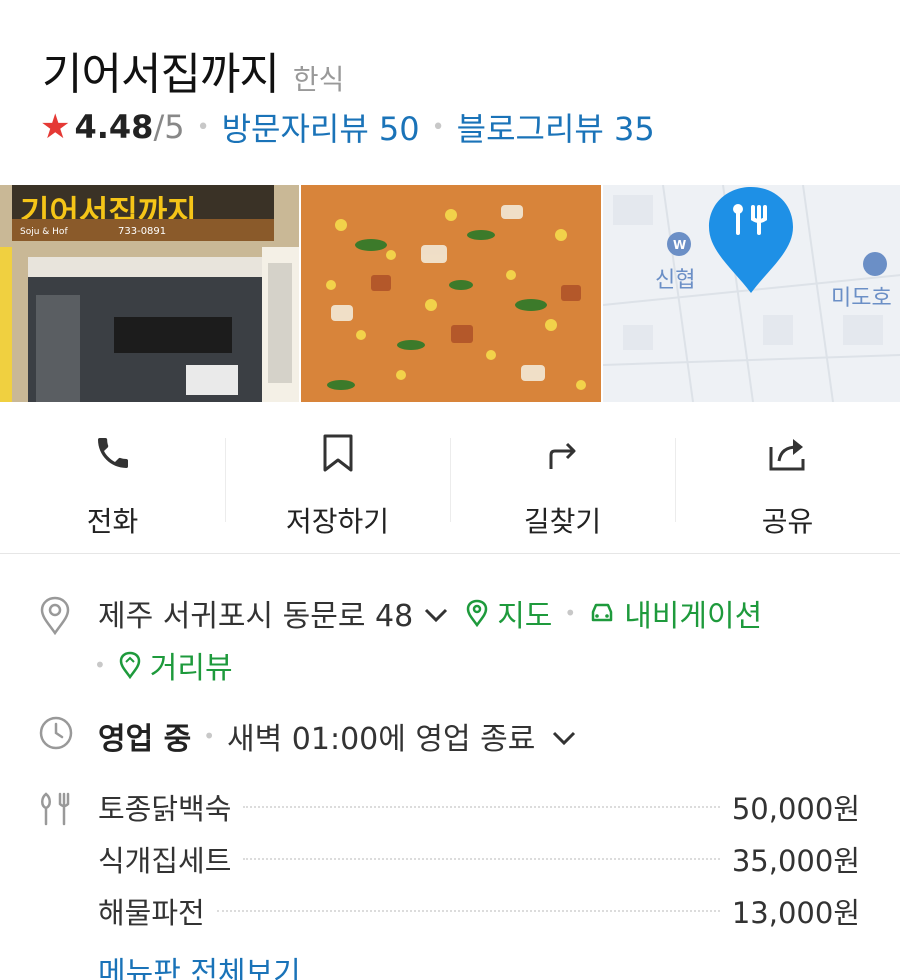 The image size is (900, 980). I want to click on open-status: 영업 중, so click(145, 739).